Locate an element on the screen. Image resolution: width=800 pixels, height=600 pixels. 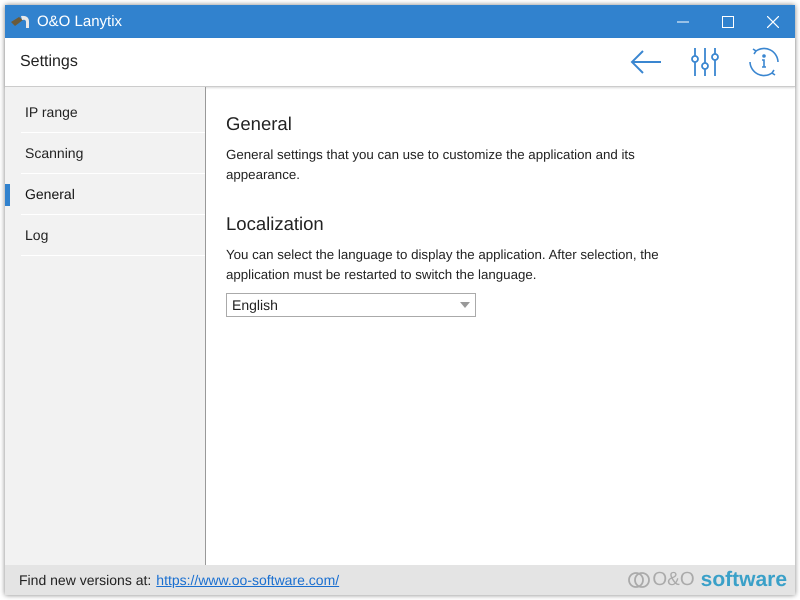
sidebar-item: General is located at coordinates (113, 194).